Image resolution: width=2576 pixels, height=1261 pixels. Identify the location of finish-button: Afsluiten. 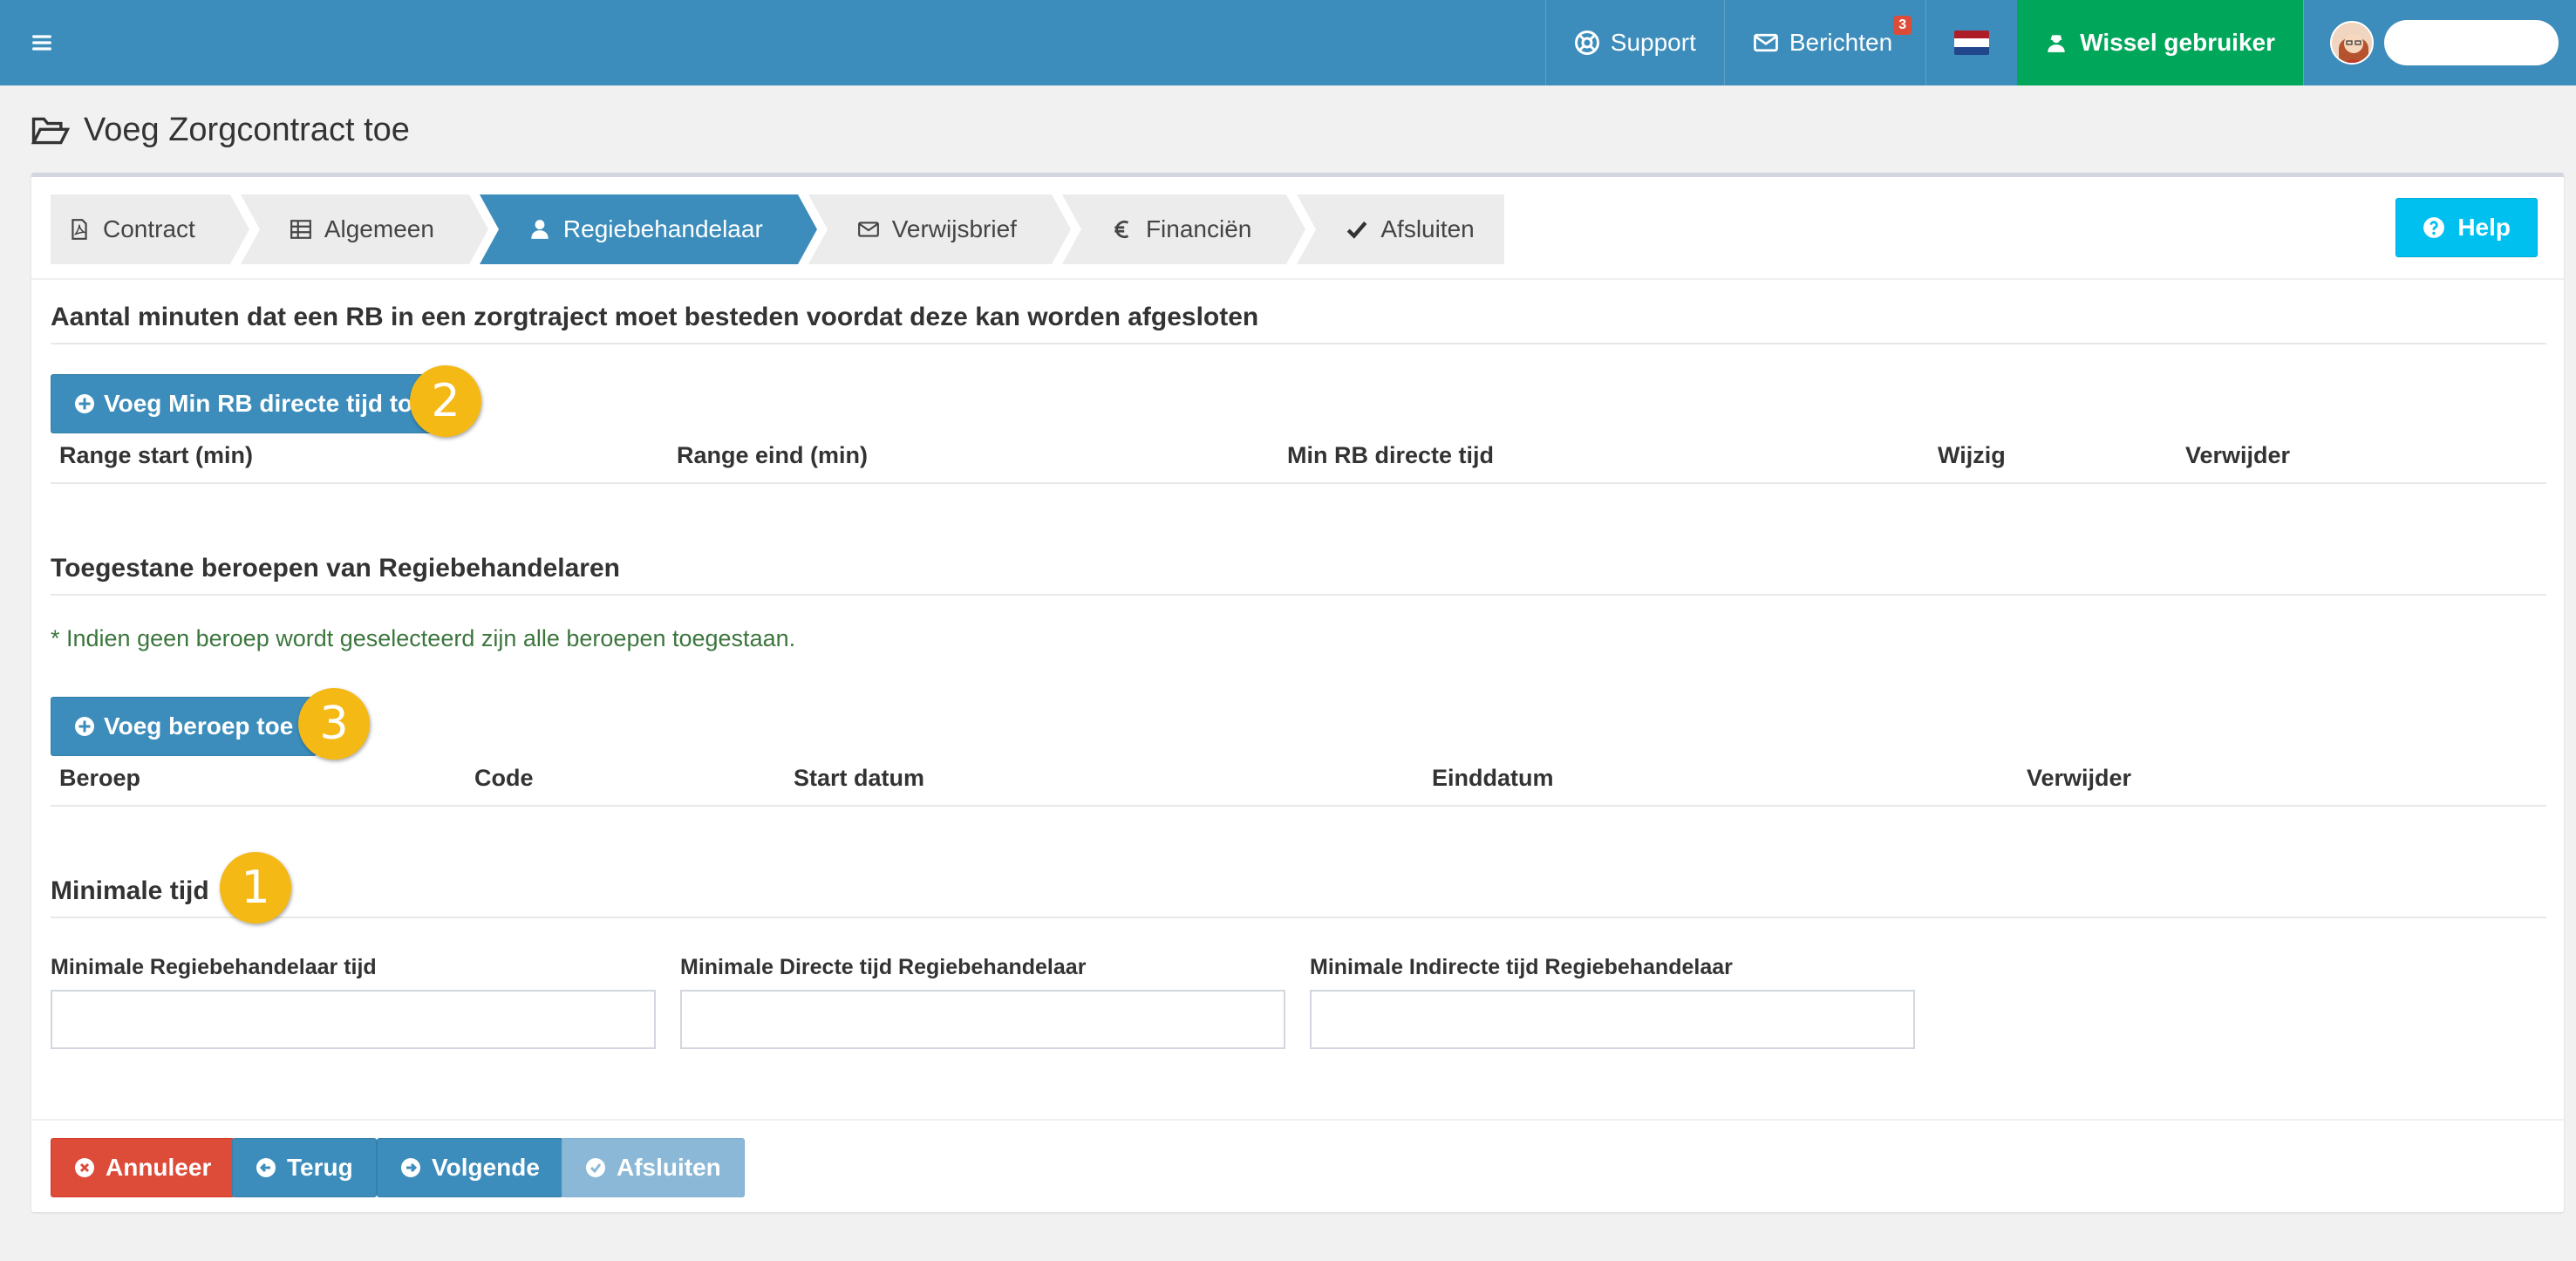
(654, 1167).